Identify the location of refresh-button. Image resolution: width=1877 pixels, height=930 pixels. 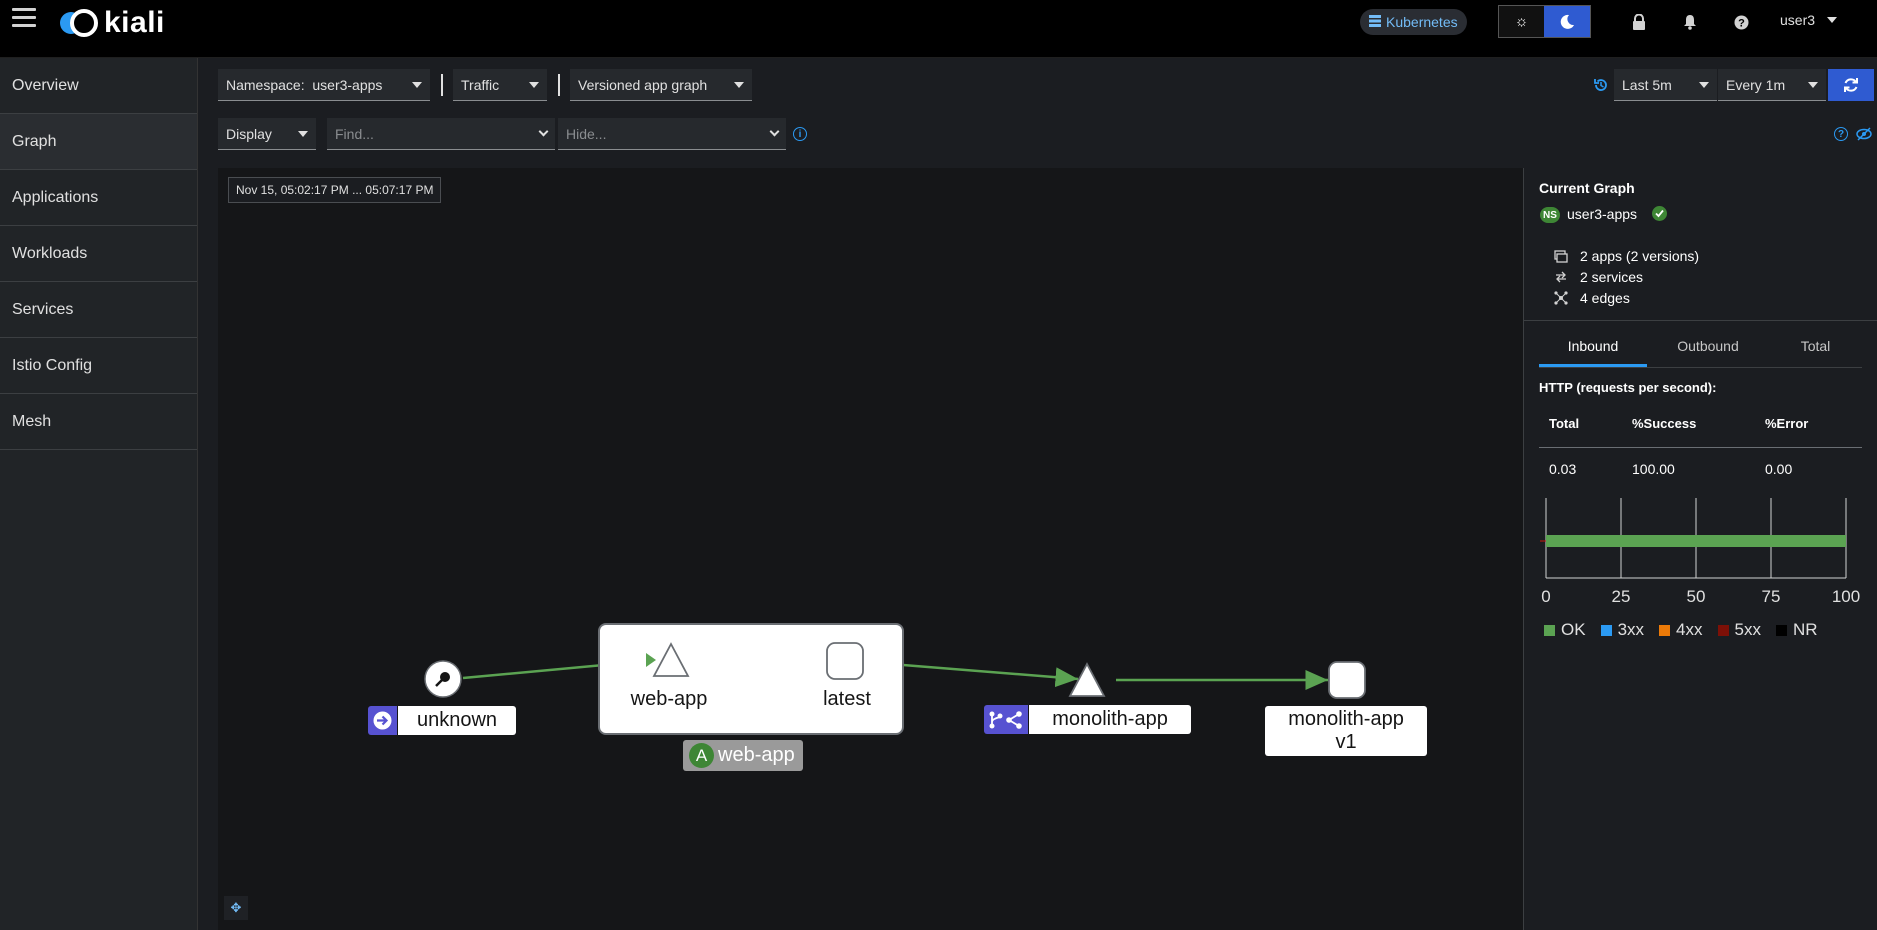
(1851, 85).